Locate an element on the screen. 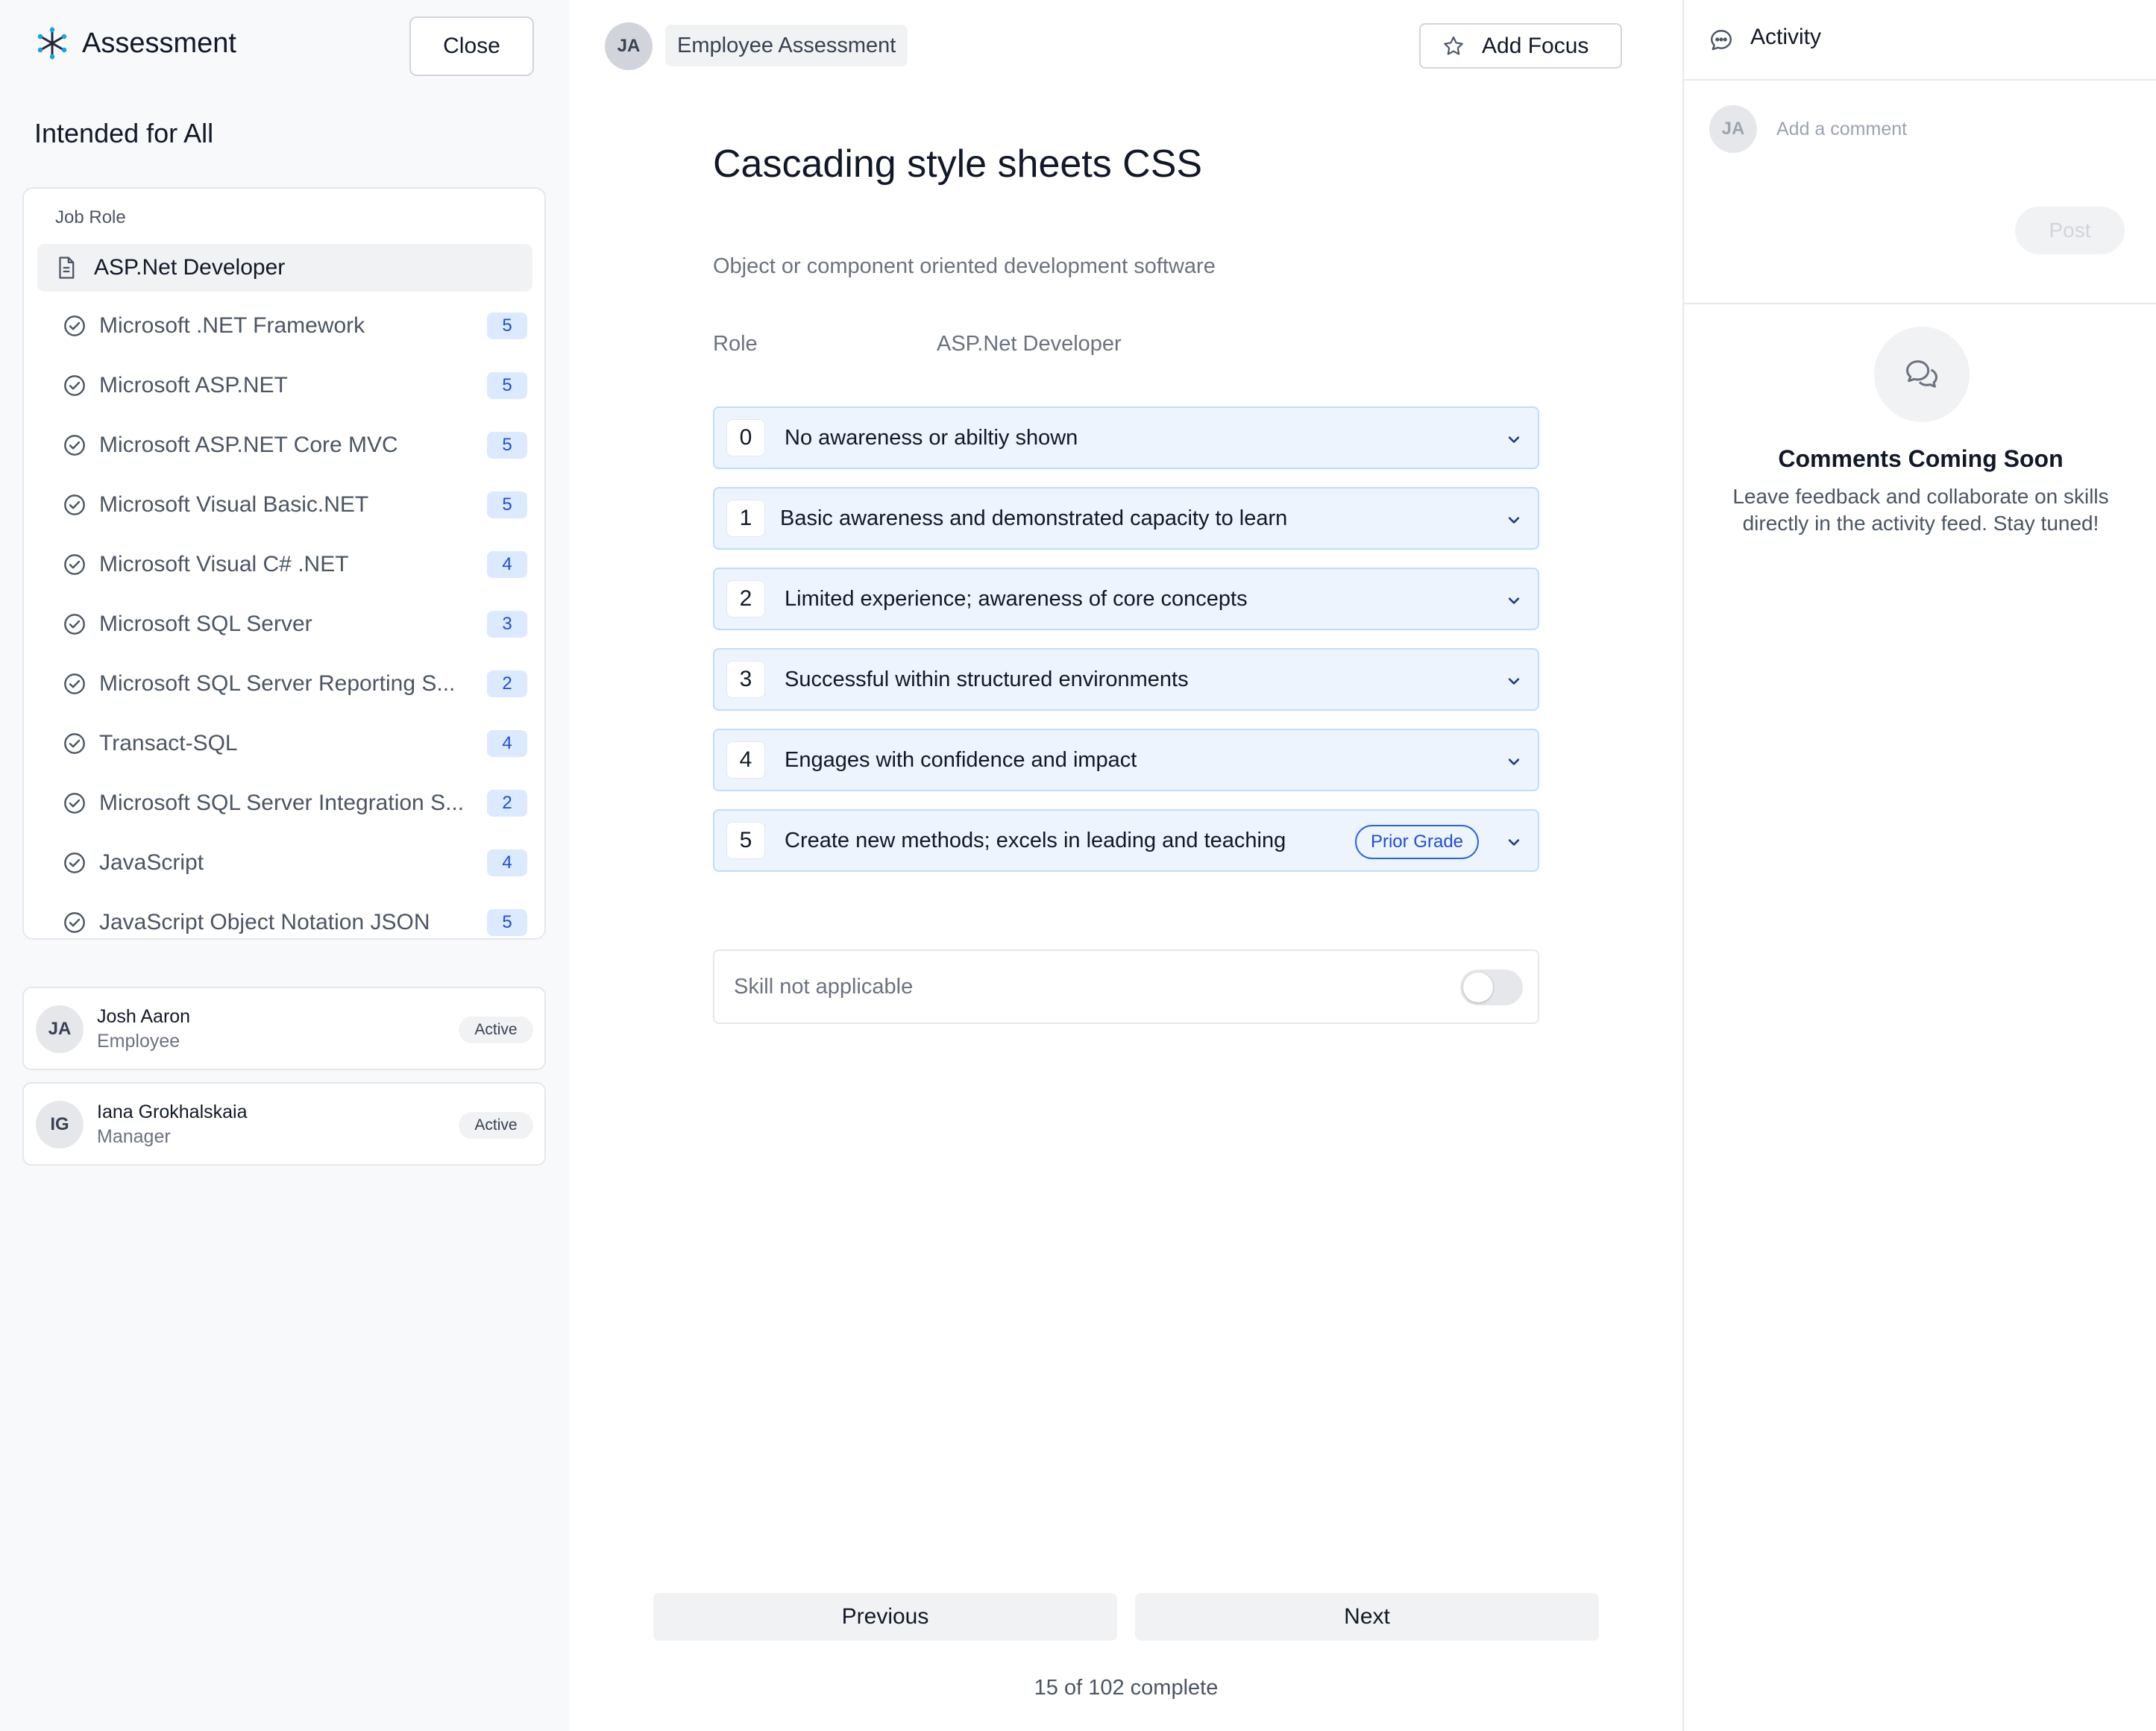 The image size is (2156, 1731). skill-label: Microsoft ASP.NET is located at coordinates (193, 385).